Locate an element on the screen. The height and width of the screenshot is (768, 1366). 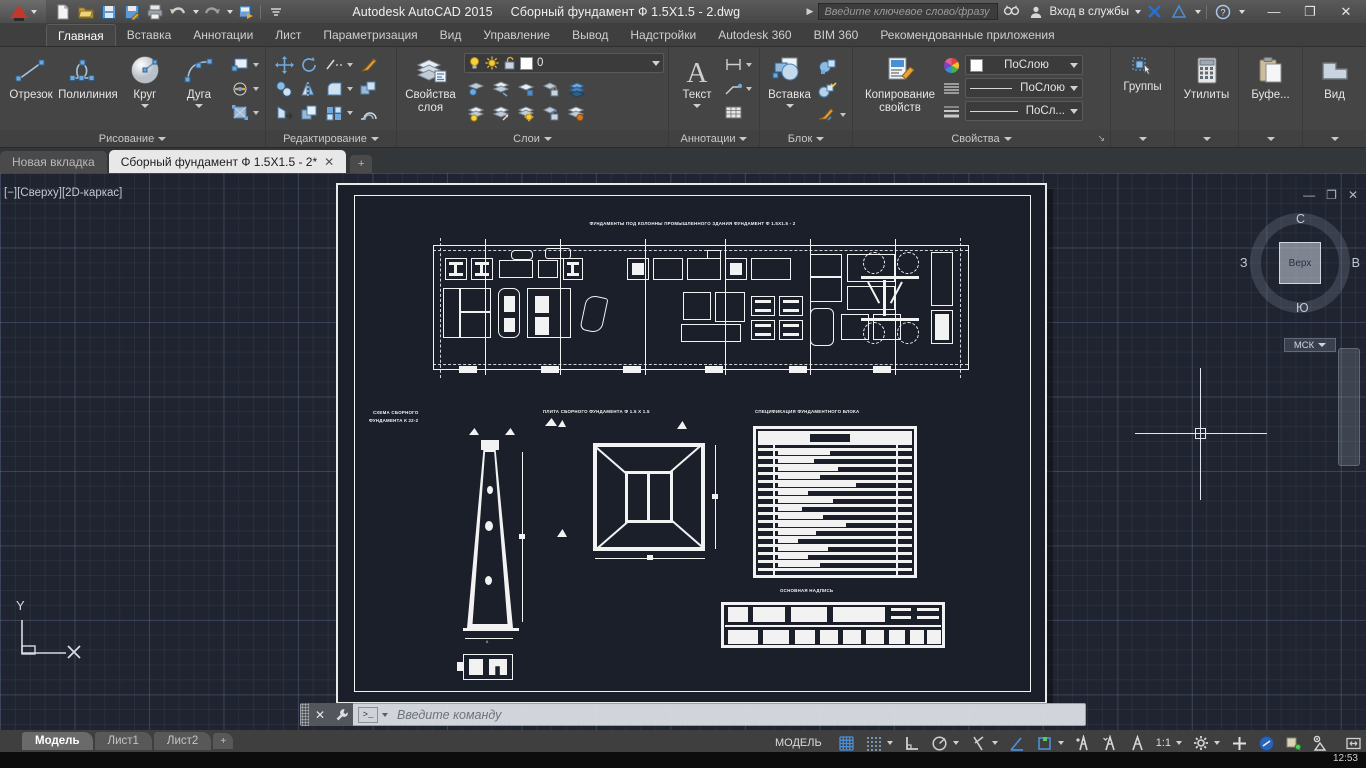
minimize-button: — is located at coordinates (1274, 11).